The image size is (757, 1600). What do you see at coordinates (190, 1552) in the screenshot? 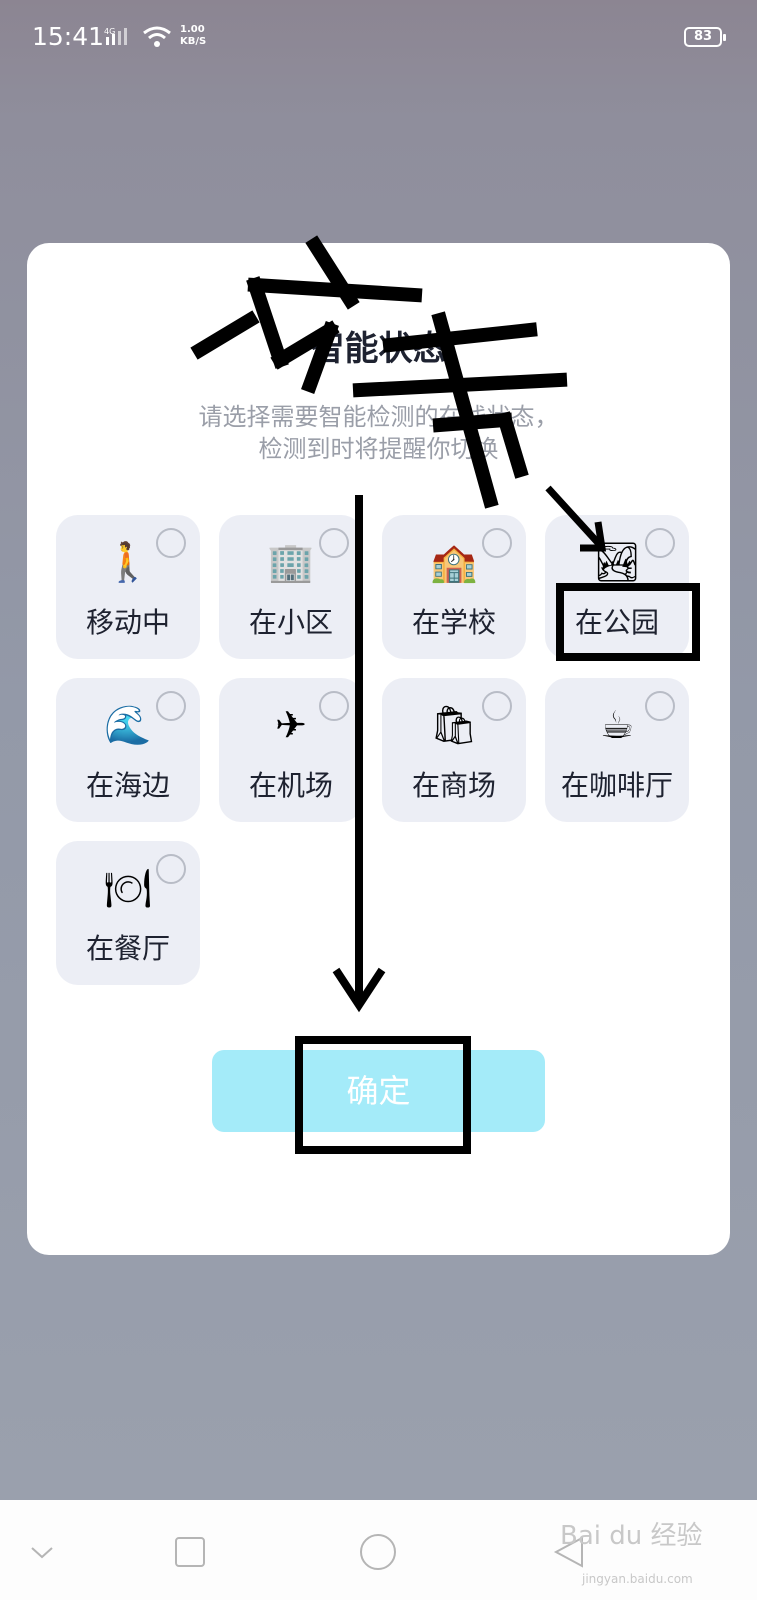
I see `recent-apps-icon` at bounding box center [190, 1552].